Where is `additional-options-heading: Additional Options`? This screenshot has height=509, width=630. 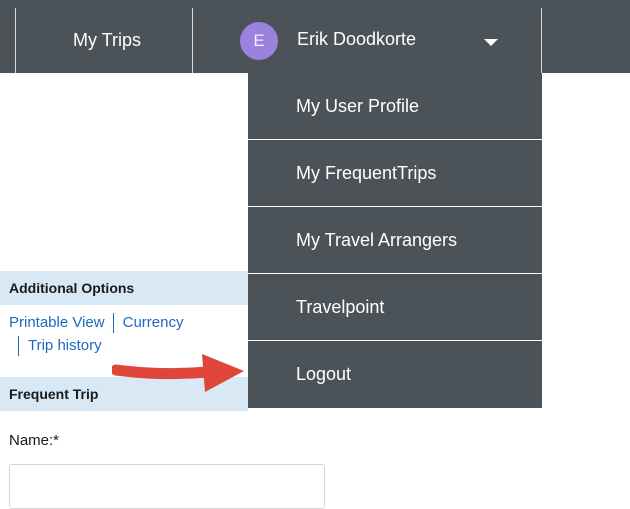 additional-options-heading: Additional Options is located at coordinates (124, 288).